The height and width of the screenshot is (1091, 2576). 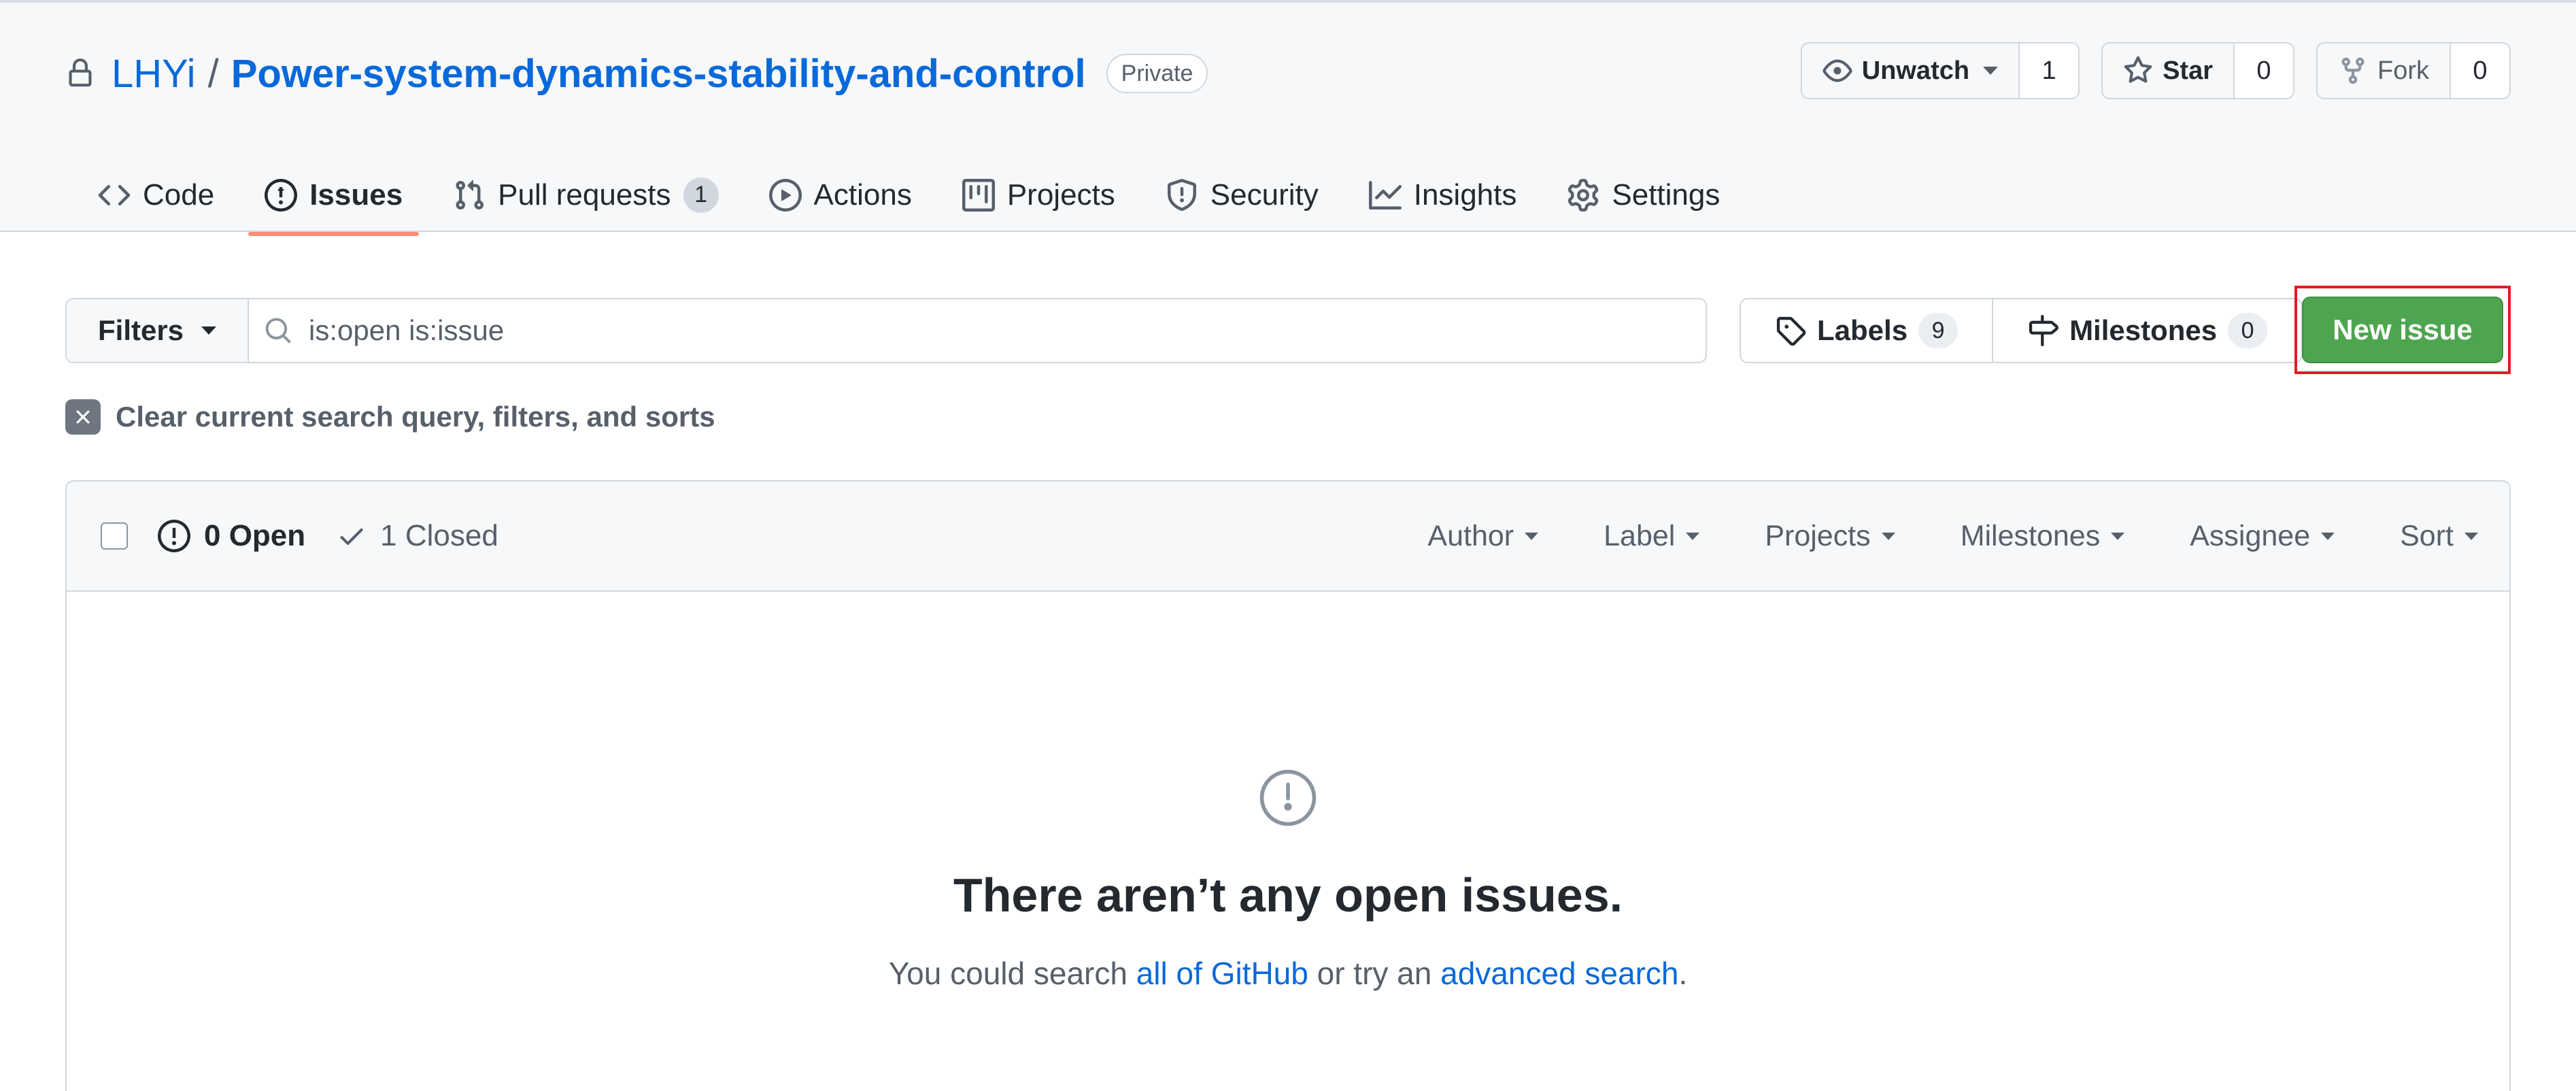 What do you see at coordinates (2049, 71) in the screenshot?
I see `watchers-count: 1` at bounding box center [2049, 71].